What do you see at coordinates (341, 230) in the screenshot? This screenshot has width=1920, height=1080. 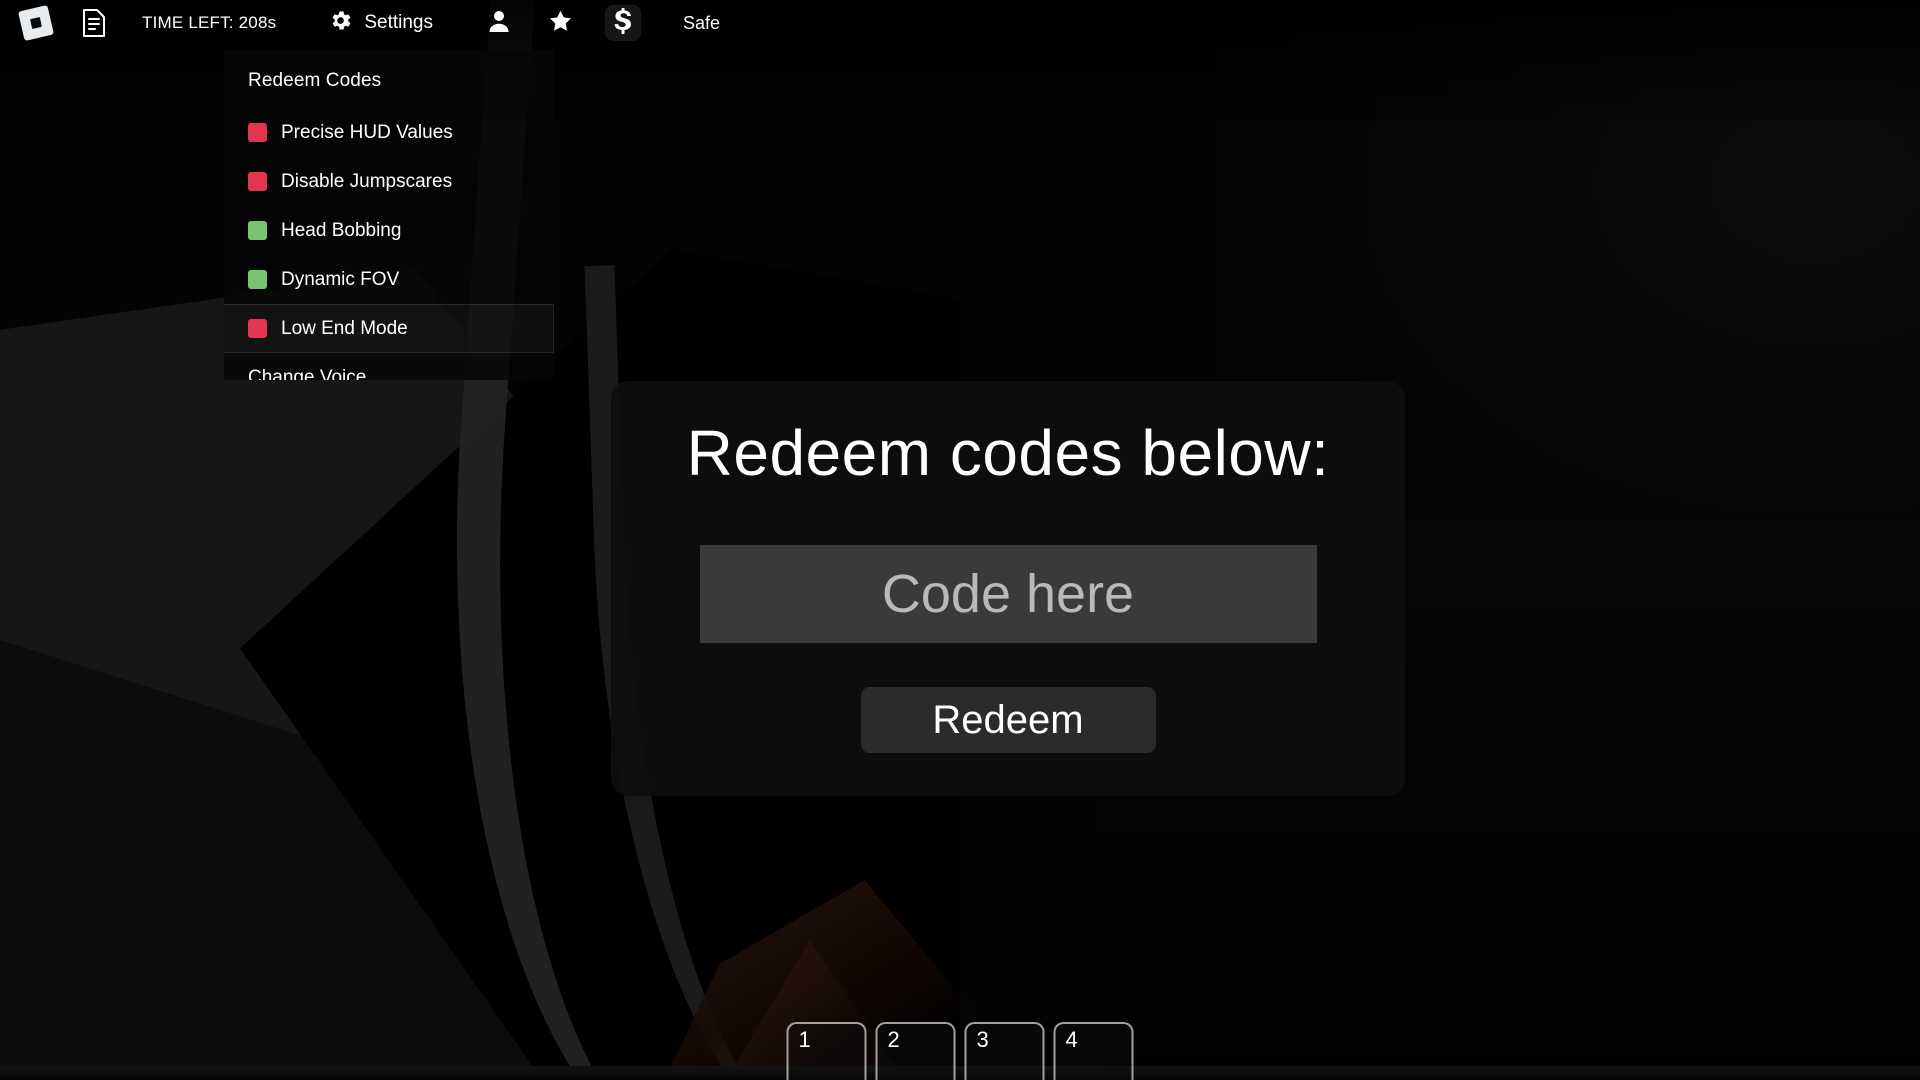 I see `menu-item-label: Head Bobbing` at bounding box center [341, 230].